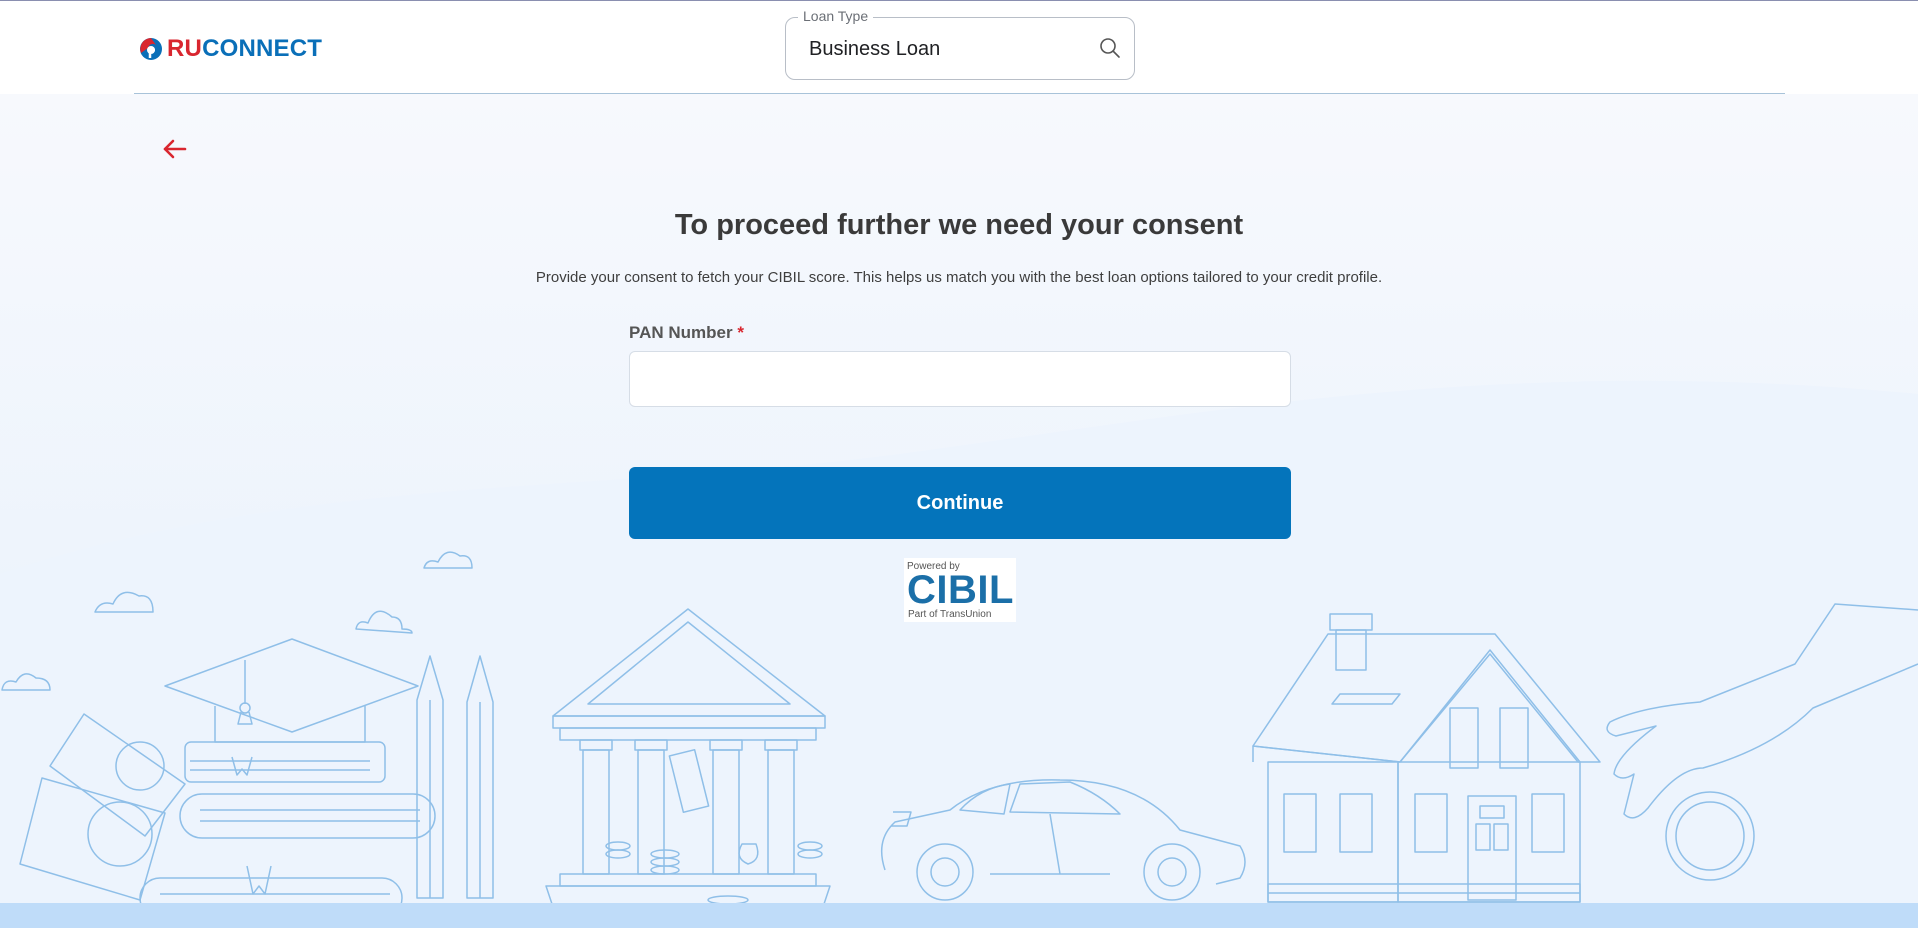  I want to click on loan-type-field: Loan Type Business Loan, so click(960, 44).